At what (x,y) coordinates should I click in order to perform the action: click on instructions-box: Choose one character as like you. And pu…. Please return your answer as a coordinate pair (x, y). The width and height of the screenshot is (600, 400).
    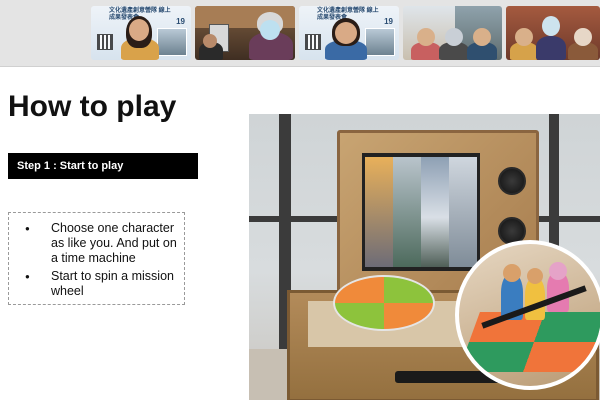
    Looking at the image, I should click on (96, 258).